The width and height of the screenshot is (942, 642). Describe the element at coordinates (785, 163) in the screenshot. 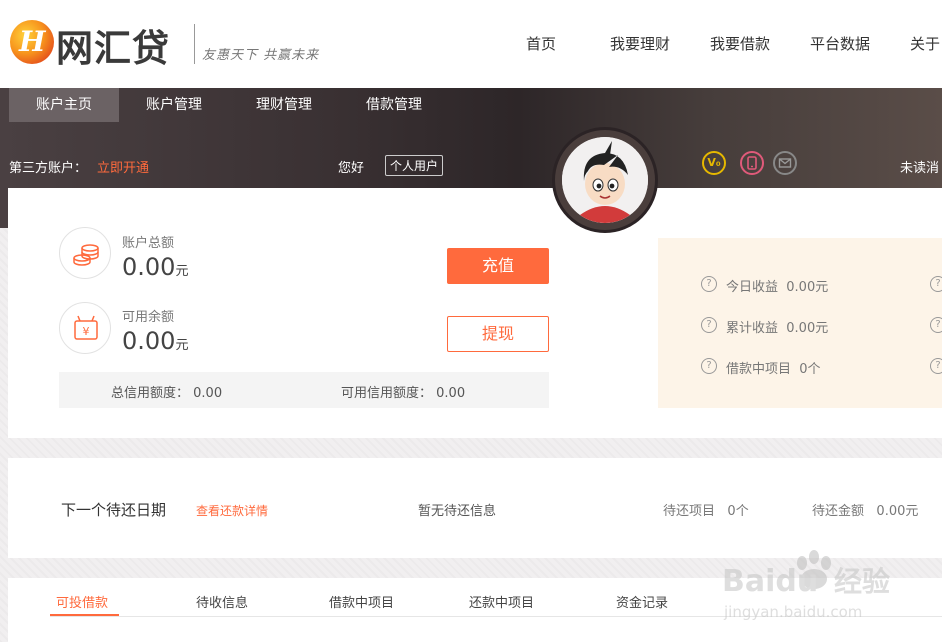

I see `mail-icon` at that location.